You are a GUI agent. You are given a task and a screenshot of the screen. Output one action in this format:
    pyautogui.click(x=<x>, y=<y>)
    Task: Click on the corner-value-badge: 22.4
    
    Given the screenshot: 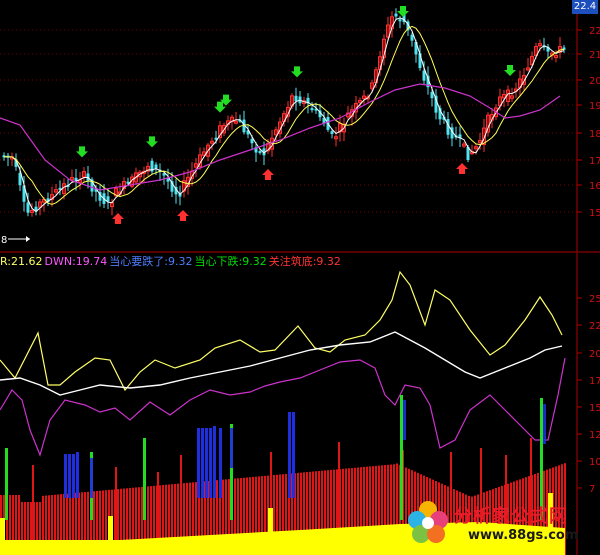 What is the action you would take?
    pyautogui.click(x=585, y=7)
    